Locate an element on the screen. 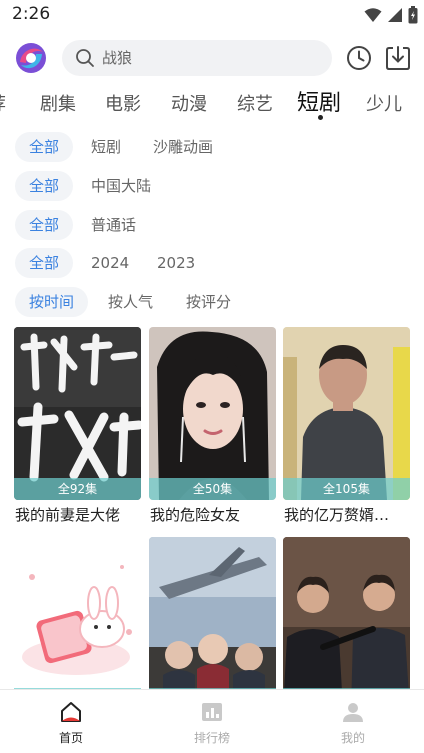  nav-home: 首页 is located at coordinates (71, 723).